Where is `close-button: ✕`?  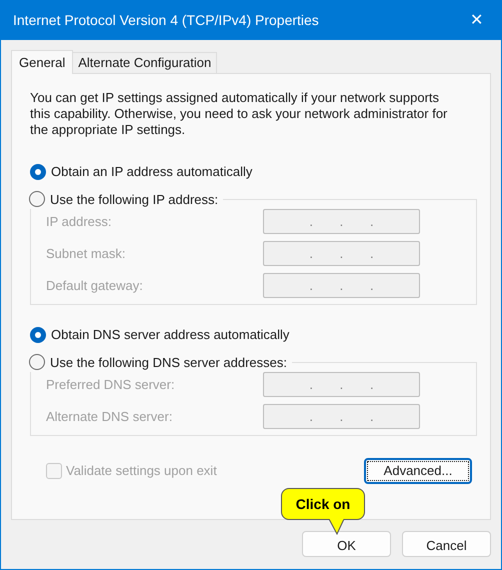 close-button: ✕ is located at coordinates (476, 20).